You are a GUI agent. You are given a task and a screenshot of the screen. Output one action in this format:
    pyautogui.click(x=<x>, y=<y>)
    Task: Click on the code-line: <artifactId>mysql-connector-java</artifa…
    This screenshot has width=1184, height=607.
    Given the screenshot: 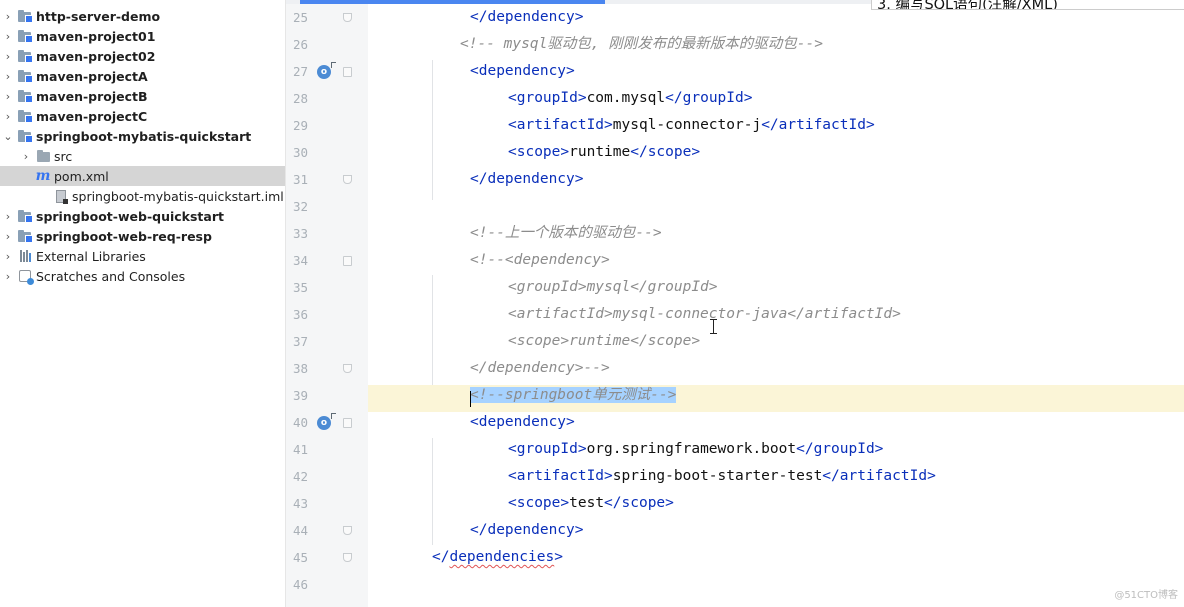 What is the action you would take?
    pyautogui.click(x=704, y=314)
    